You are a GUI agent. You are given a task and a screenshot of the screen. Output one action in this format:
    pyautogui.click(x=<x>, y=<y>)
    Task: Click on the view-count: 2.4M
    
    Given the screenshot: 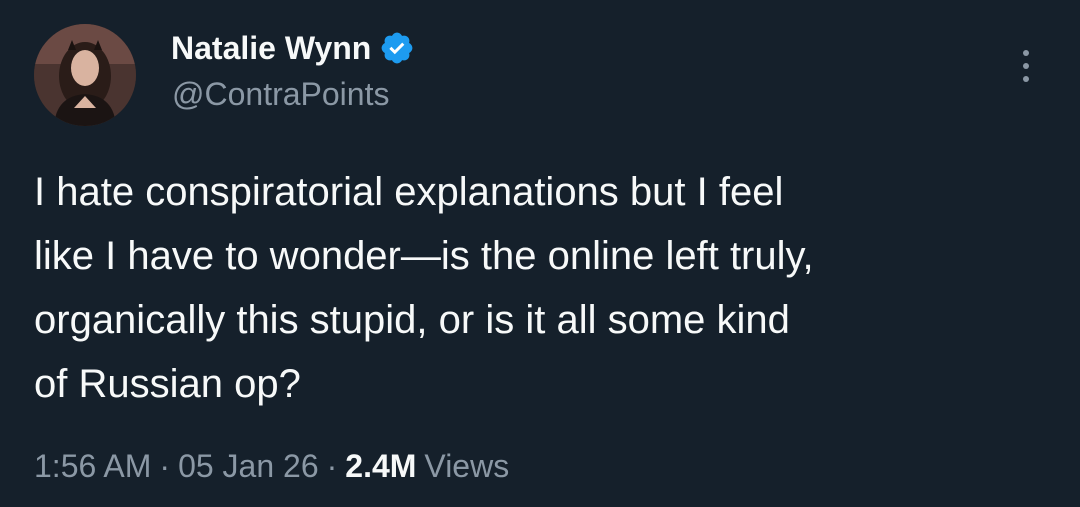 What is the action you would take?
    pyautogui.click(x=380, y=466)
    